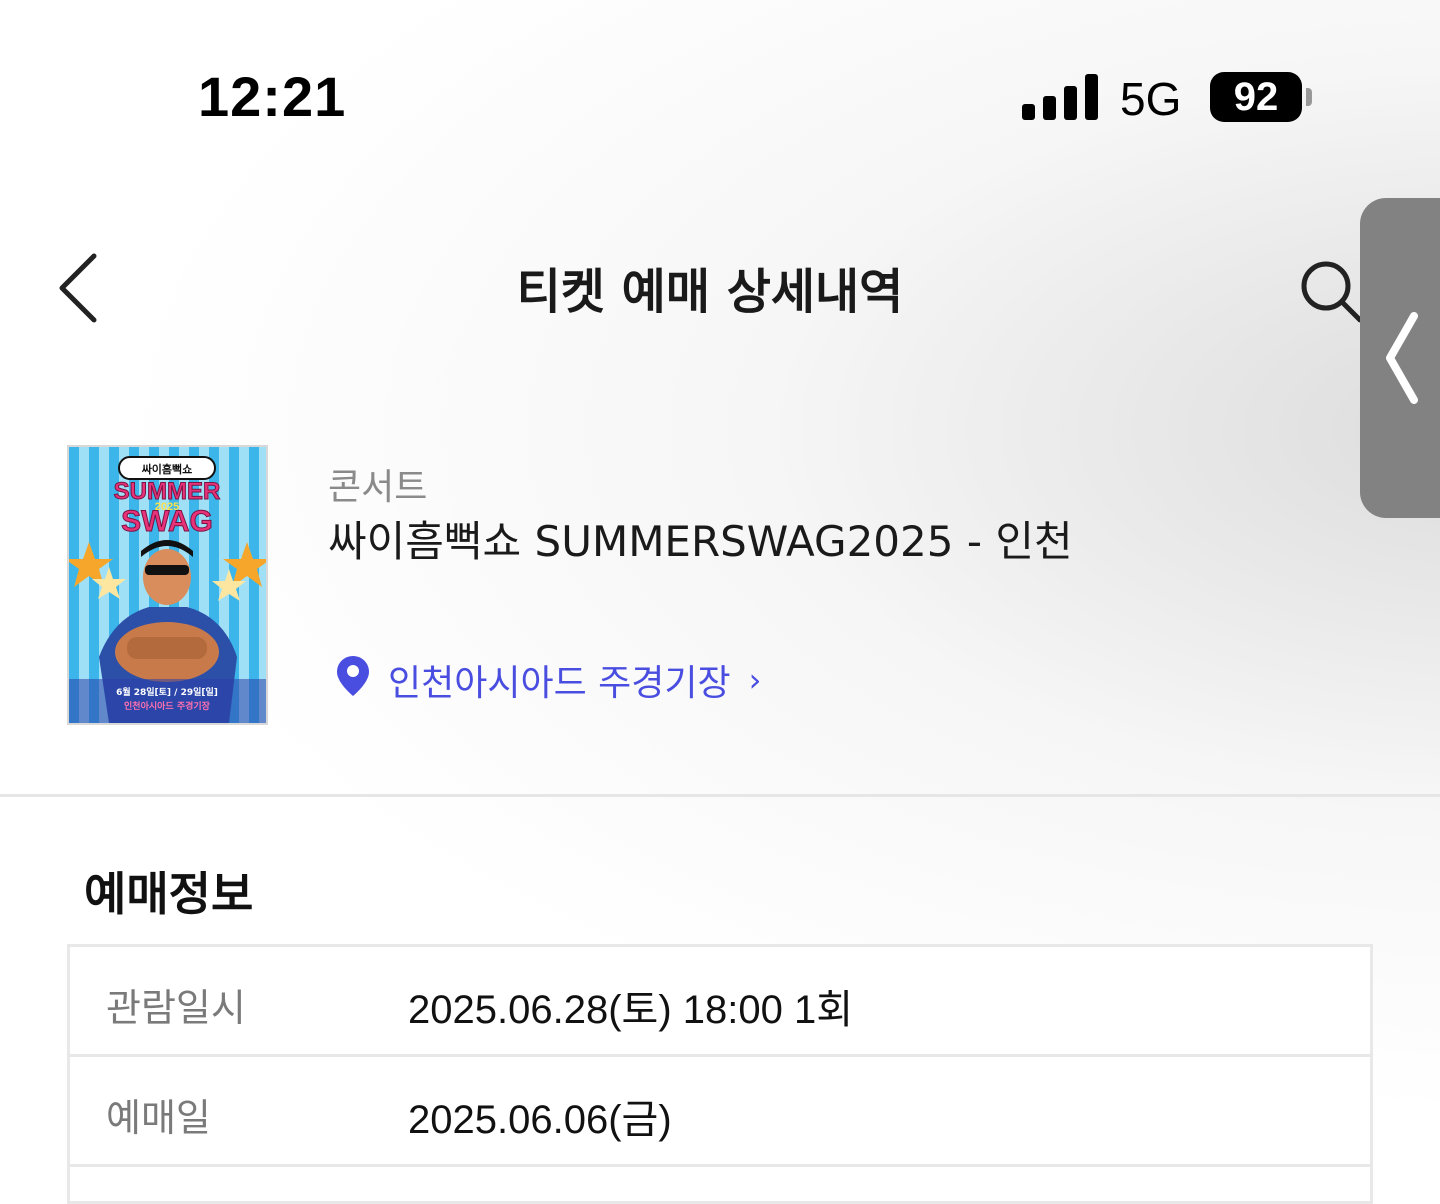 This screenshot has height=1204, width=1440. Describe the element at coordinates (1256, 97) in the screenshot. I see `battery-icon: 92` at that location.